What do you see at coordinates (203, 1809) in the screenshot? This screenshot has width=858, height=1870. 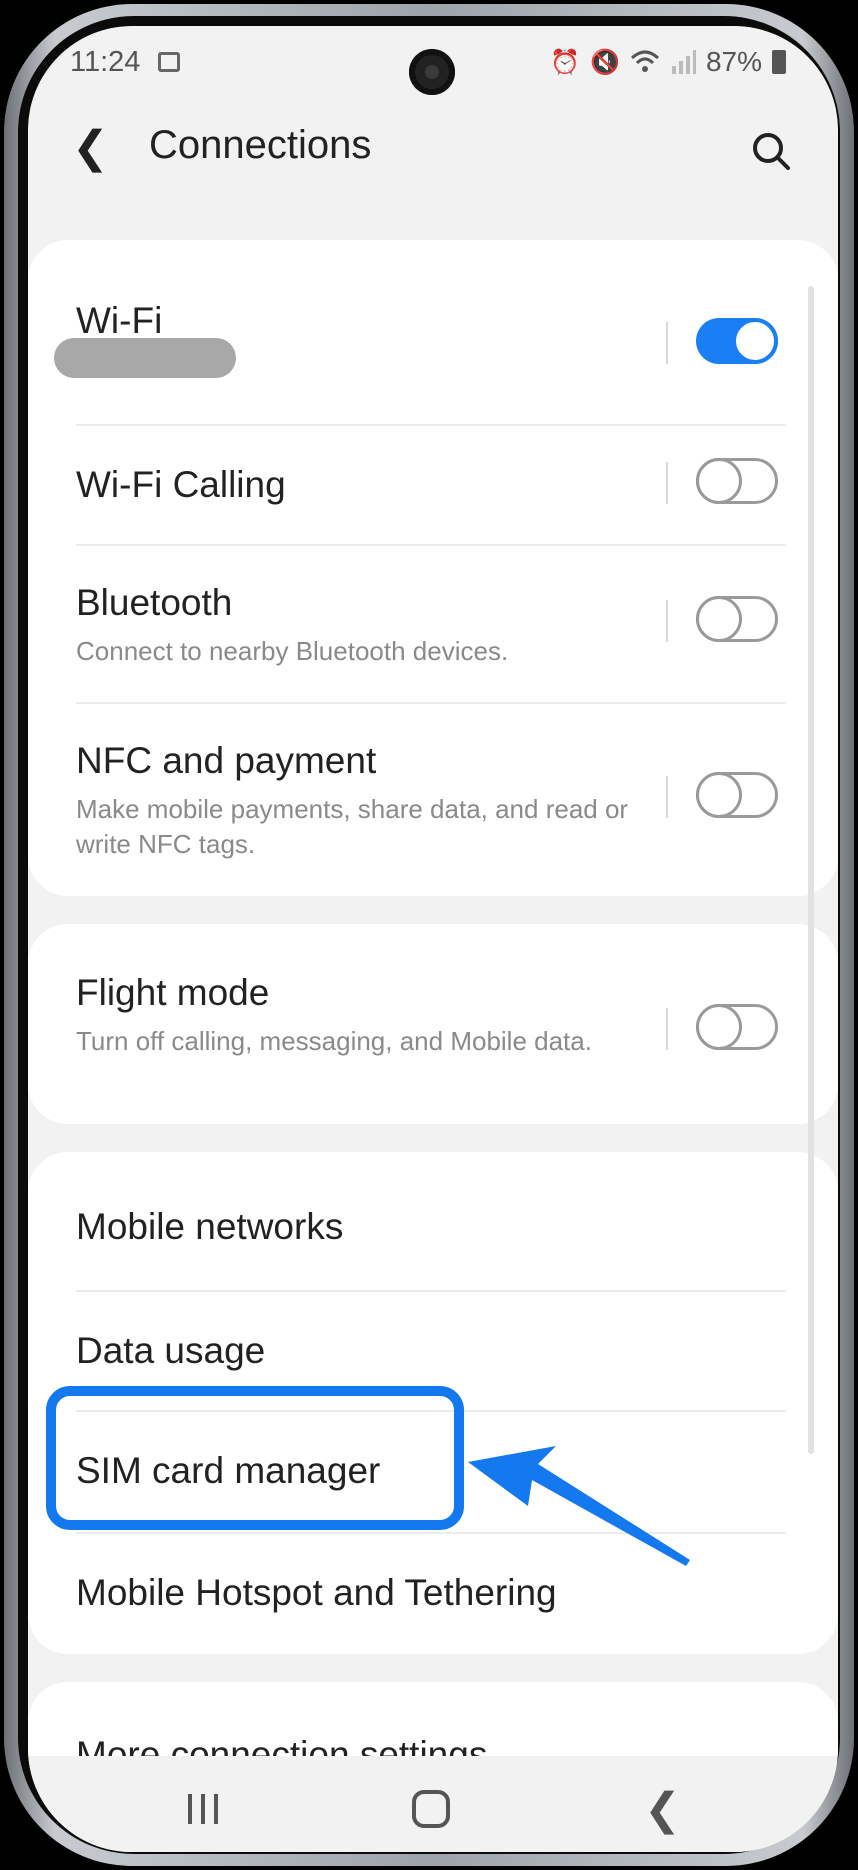 I see `recents-icon` at bounding box center [203, 1809].